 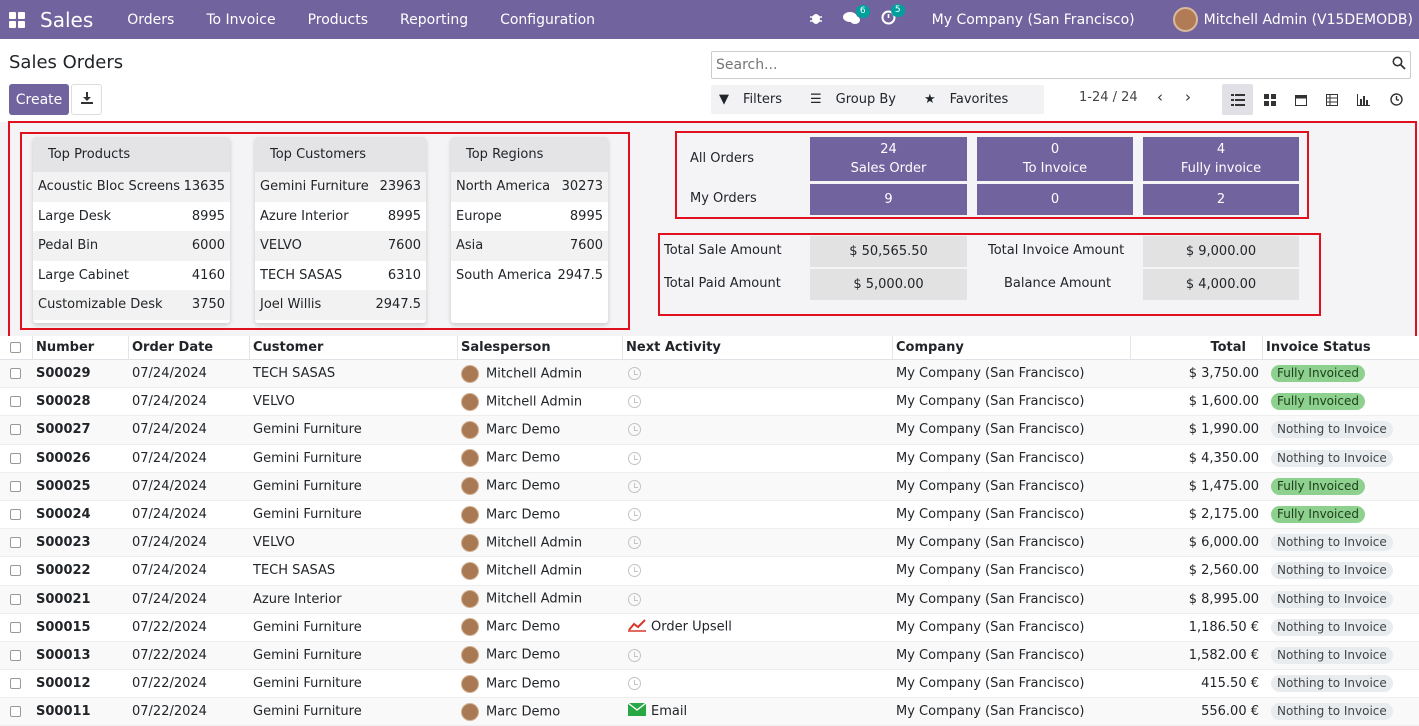 What do you see at coordinates (540, 347) in the screenshot?
I see `header-salesperson: Salesperson` at bounding box center [540, 347].